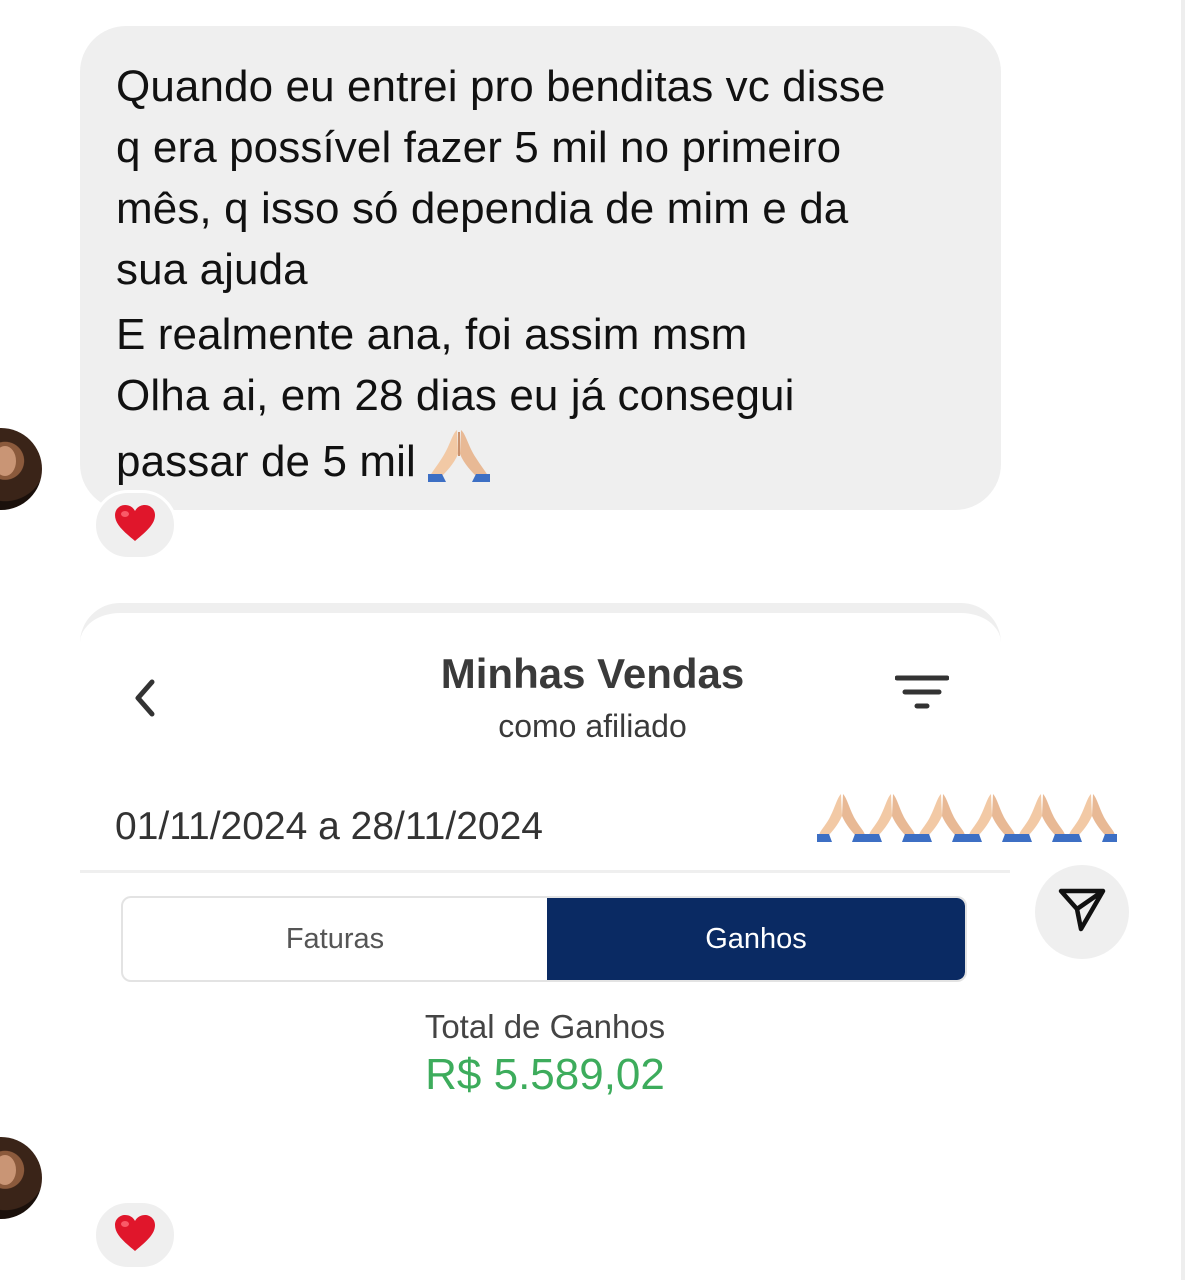 Image resolution: width=1185 pixels, height=1280 pixels. I want to click on date-range: 01/11/2024 a 28/11/2024, so click(329, 826).